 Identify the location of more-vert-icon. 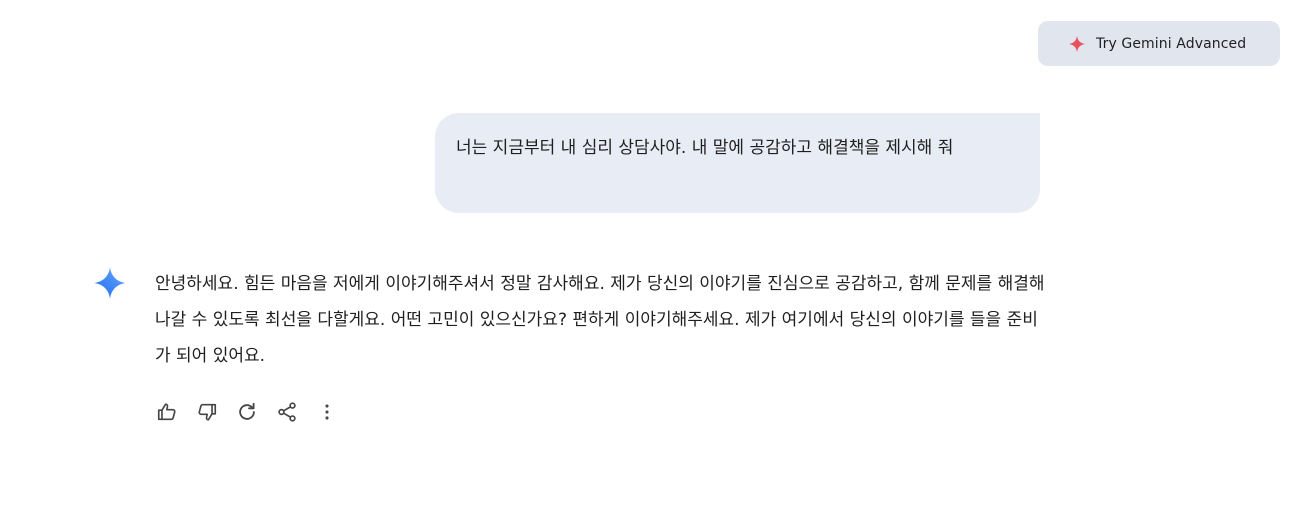
(327, 412).